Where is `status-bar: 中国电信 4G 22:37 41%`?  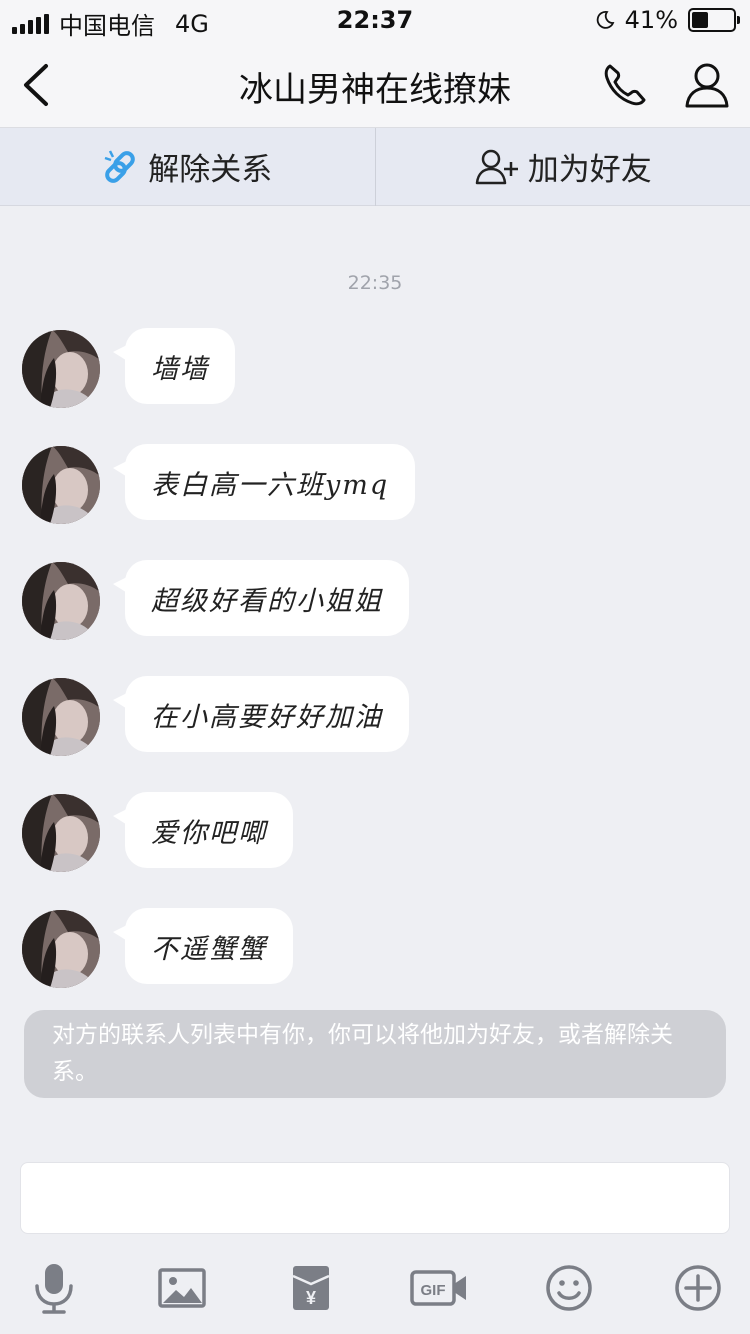
status-bar: 中国电信 4G 22:37 41% is located at coordinates (375, 21).